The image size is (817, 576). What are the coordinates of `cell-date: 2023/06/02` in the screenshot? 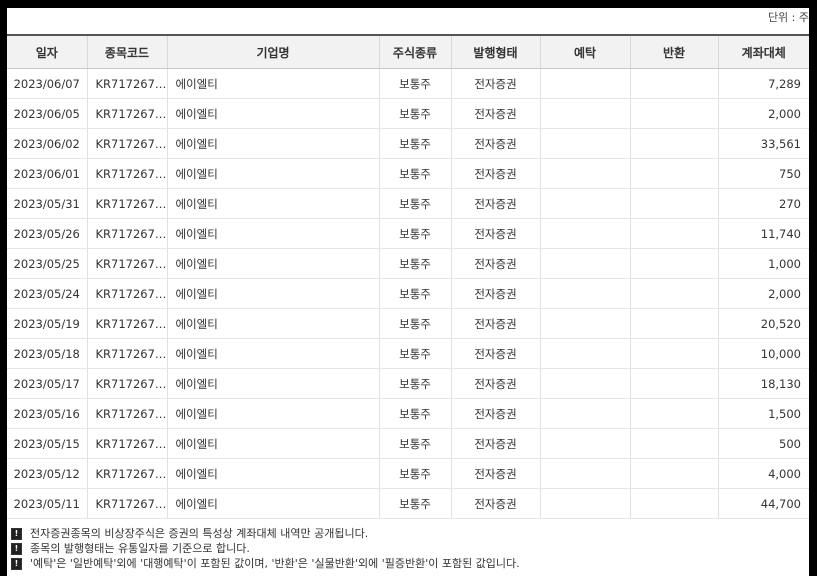 It's located at (47, 143).